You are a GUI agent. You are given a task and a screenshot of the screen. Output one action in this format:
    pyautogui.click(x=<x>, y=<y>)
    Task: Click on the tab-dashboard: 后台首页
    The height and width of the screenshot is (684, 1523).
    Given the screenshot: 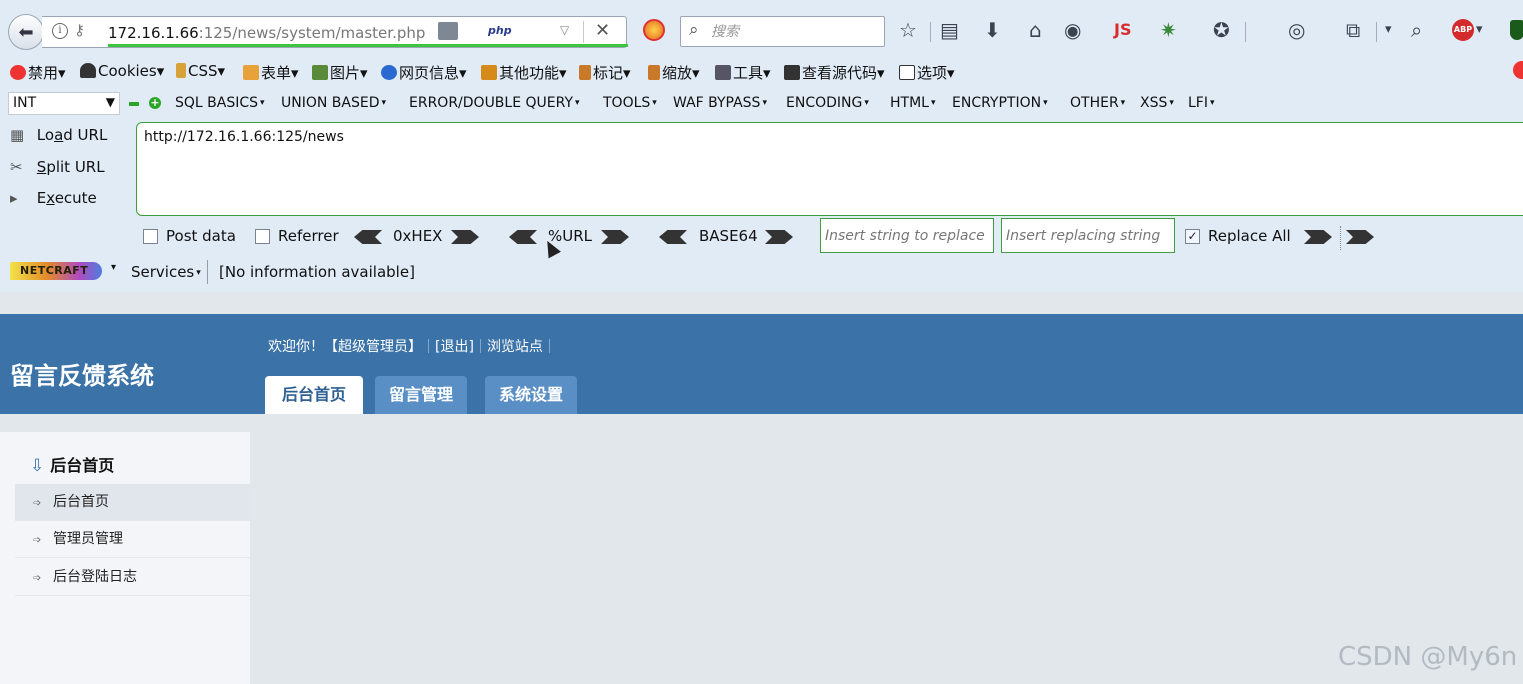 What is the action you would take?
    pyautogui.click(x=314, y=395)
    